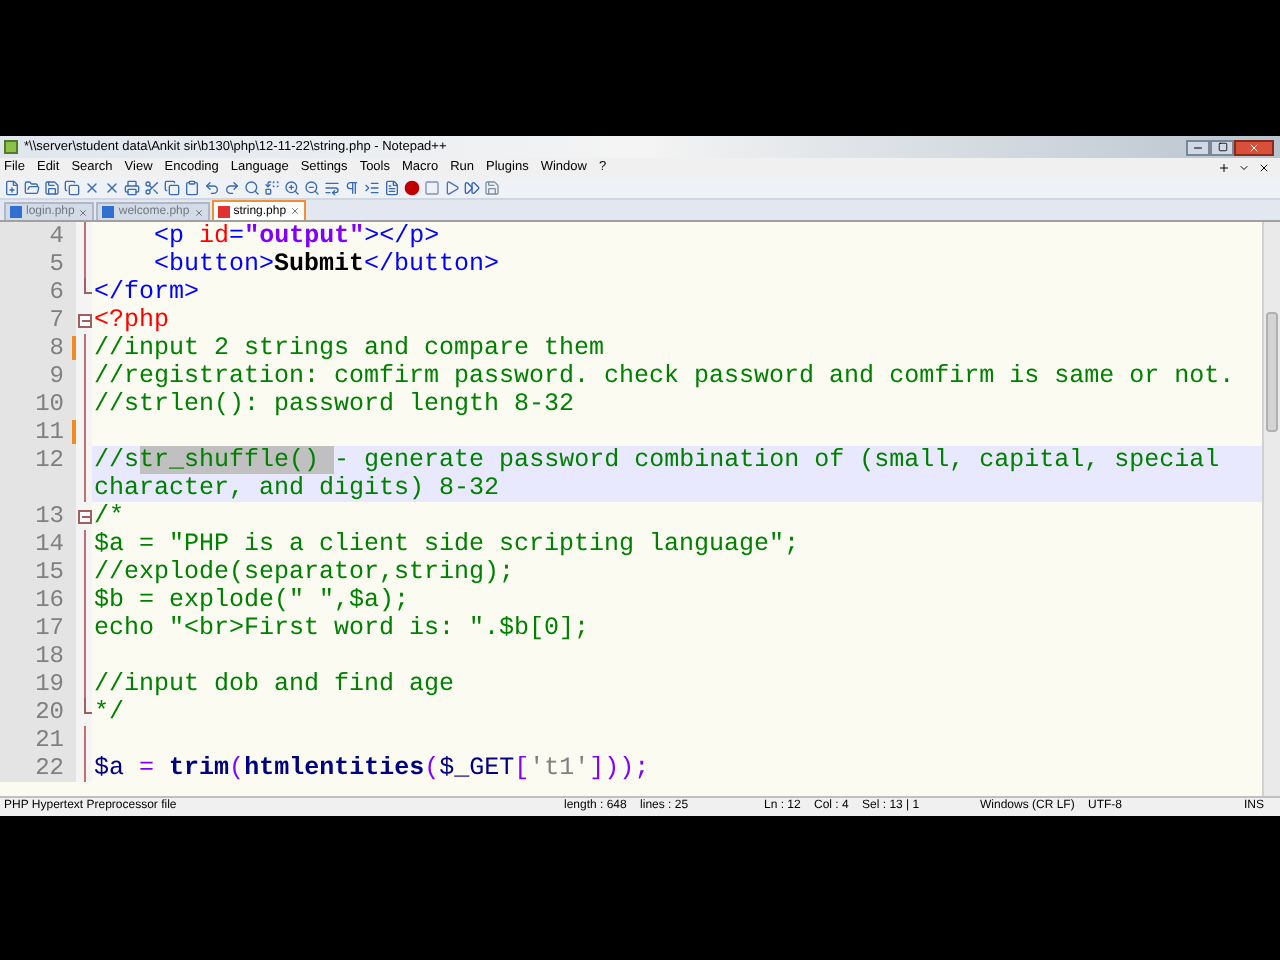  Describe the element at coordinates (472, 188) in the screenshot. I see `fast-forward-icon` at that location.